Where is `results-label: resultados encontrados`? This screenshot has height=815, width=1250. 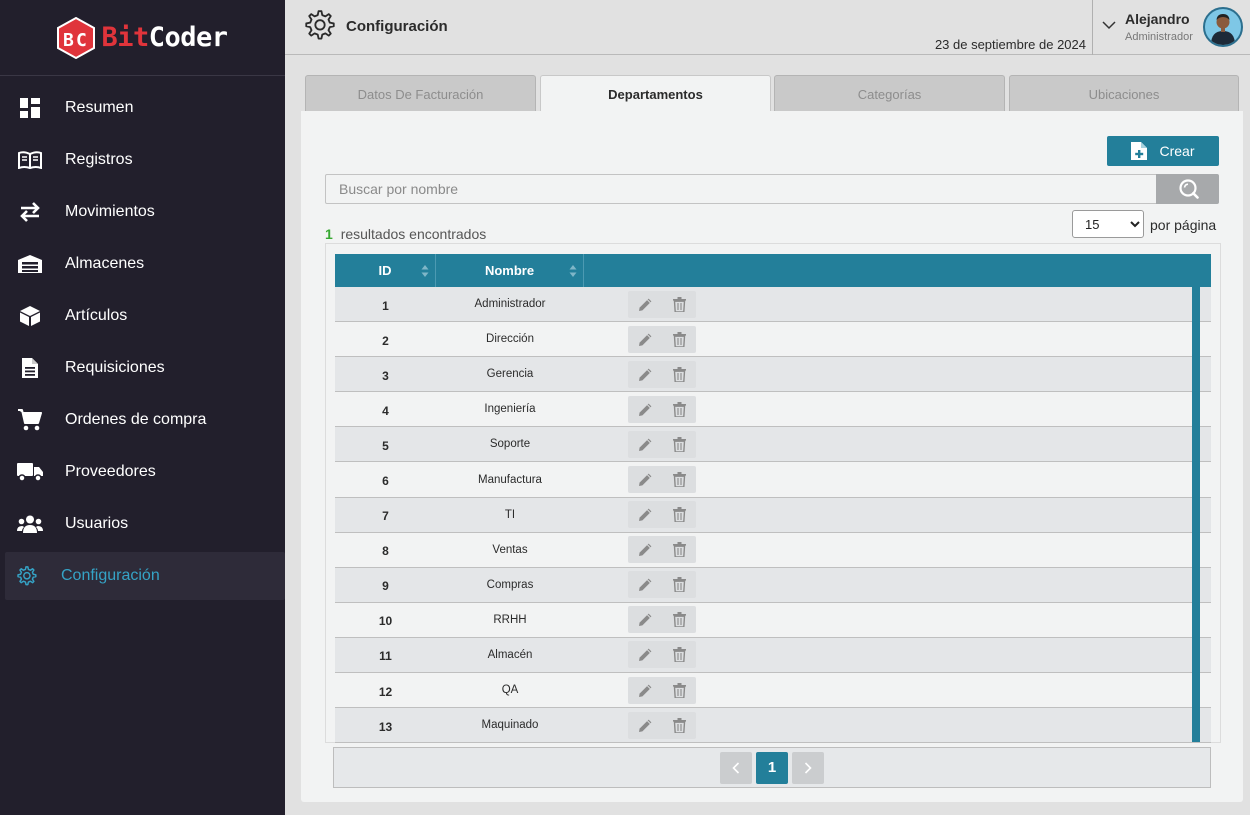
results-label: resultados encontrados is located at coordinates (413, 234).